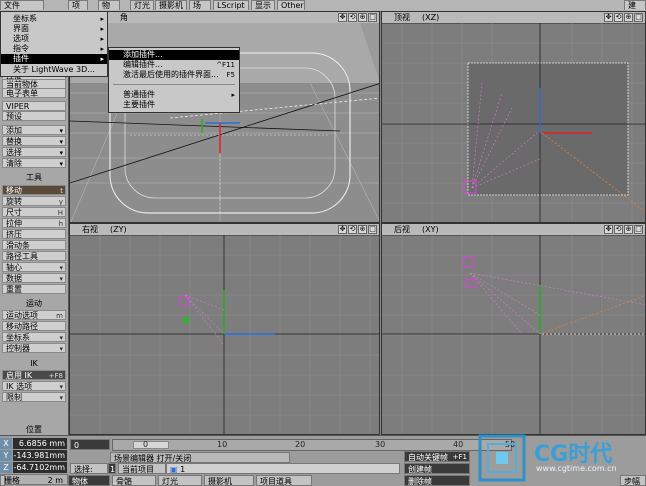 This screenshot has height=486, width=646. I want to click on select-count: 1, so click(112, 468).